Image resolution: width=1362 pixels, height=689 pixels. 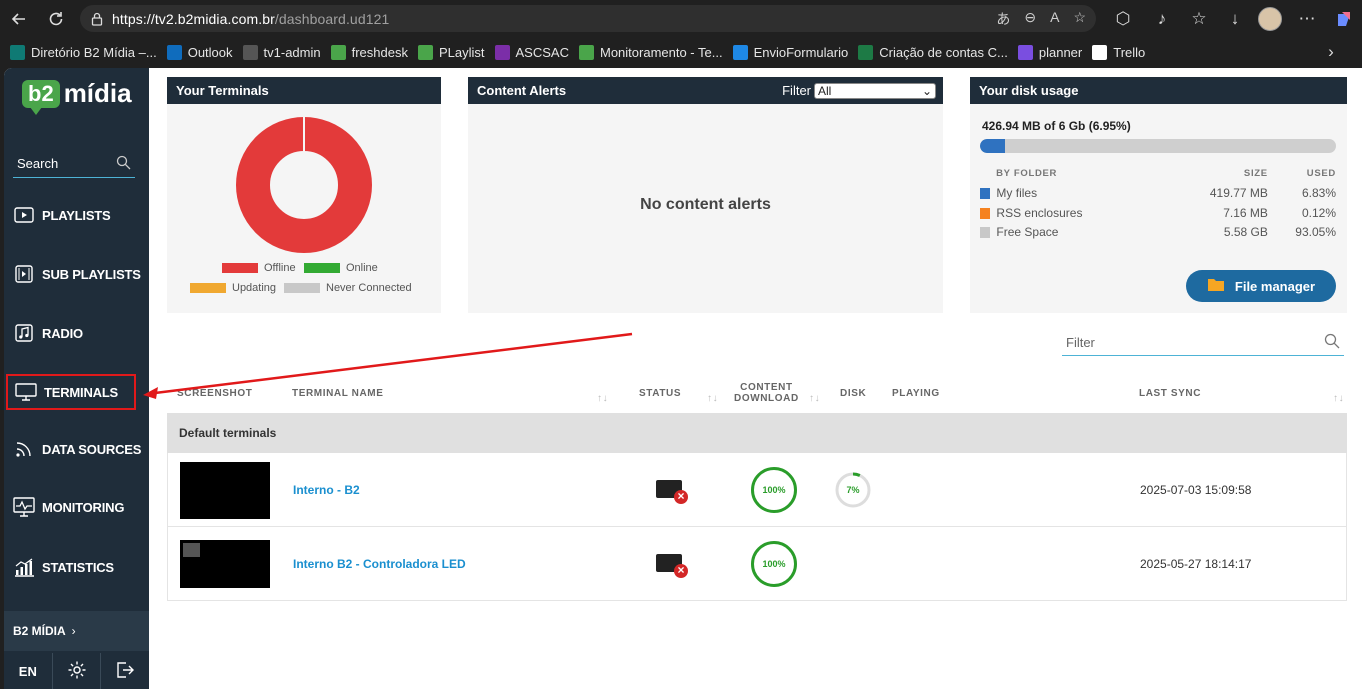 I want to click on annotation-arrow, so click(x=388, y=365).